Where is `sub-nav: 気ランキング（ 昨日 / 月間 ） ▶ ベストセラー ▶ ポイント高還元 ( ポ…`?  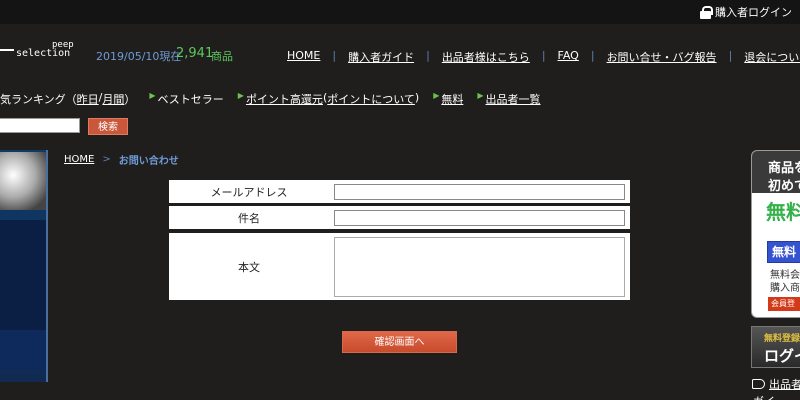 sub-nav: 気ランキング（ 昨日 / 月間 ） ▶ ベストセラー ▶ ポイント高還元 ( ポ… is located at coordinates (270, 99).